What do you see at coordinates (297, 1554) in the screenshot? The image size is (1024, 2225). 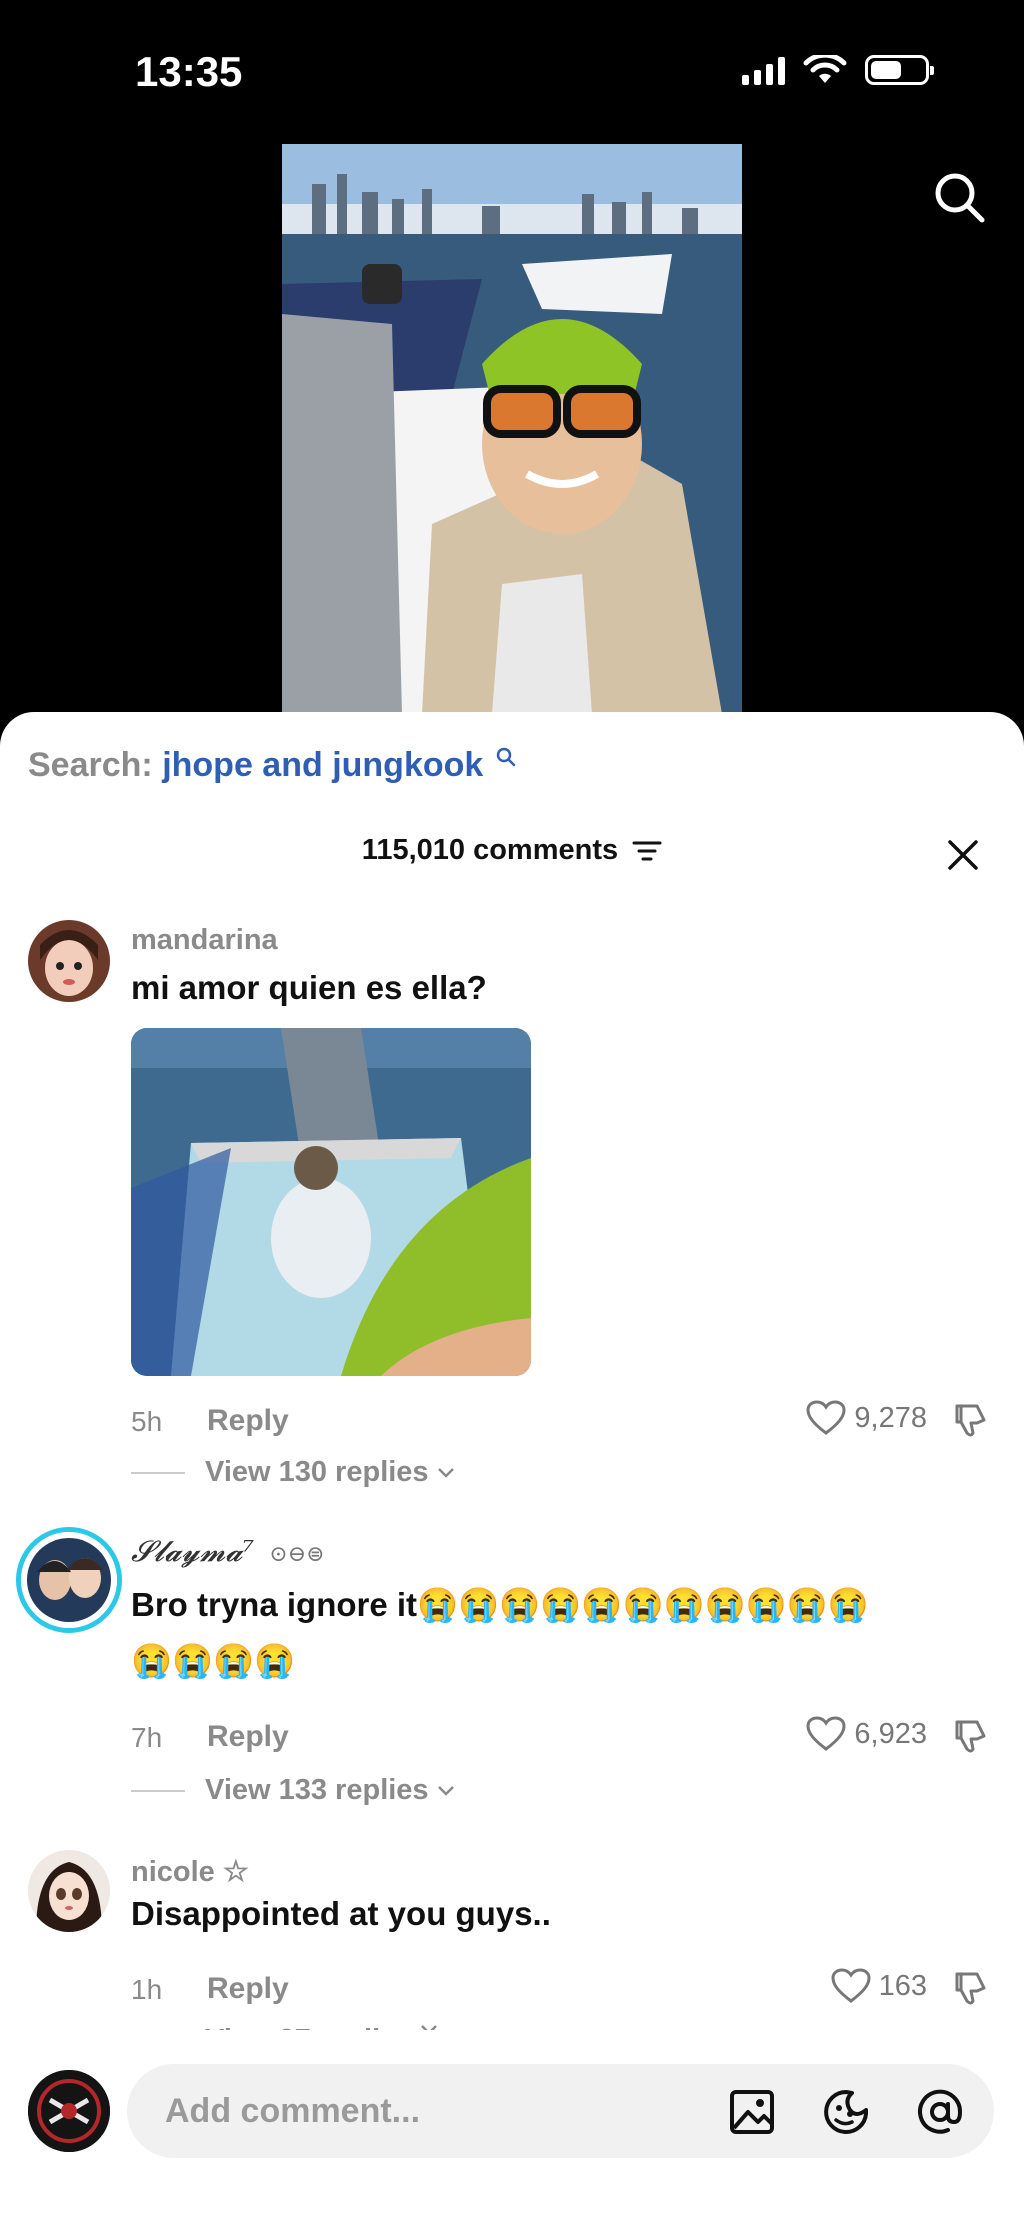 I see `username-badges: ⊙⊖⊜` at bounding box center [297, 1554].